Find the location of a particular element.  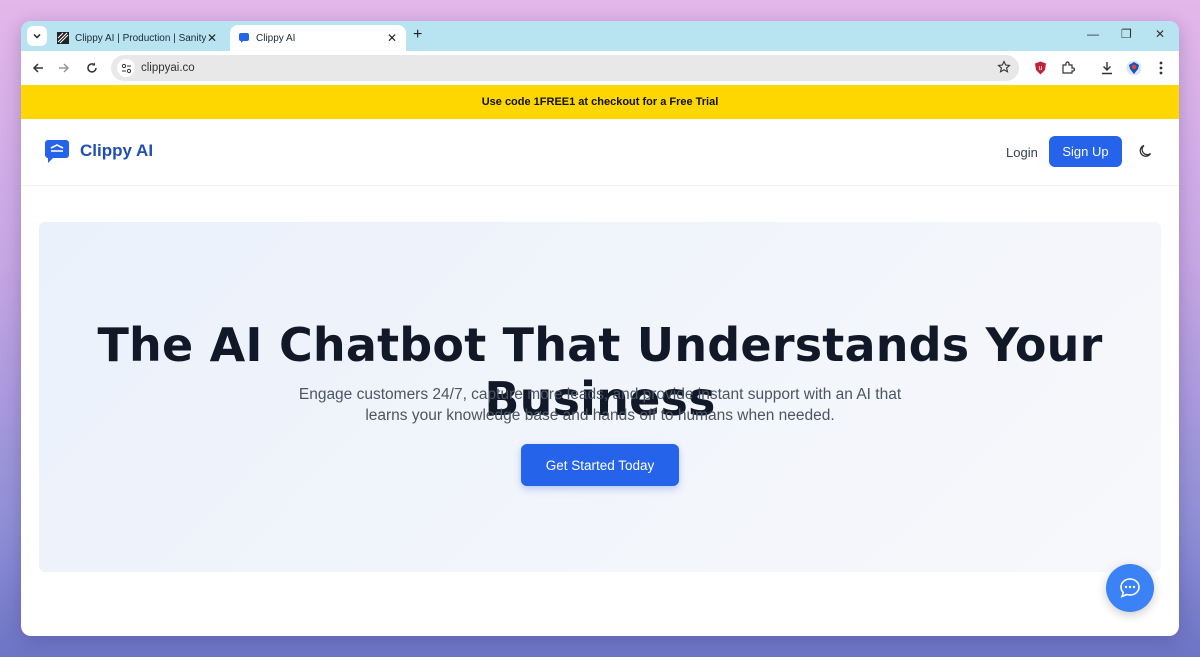

browser-toolbar: clippyai.co u is located at coordinates (600, 68).